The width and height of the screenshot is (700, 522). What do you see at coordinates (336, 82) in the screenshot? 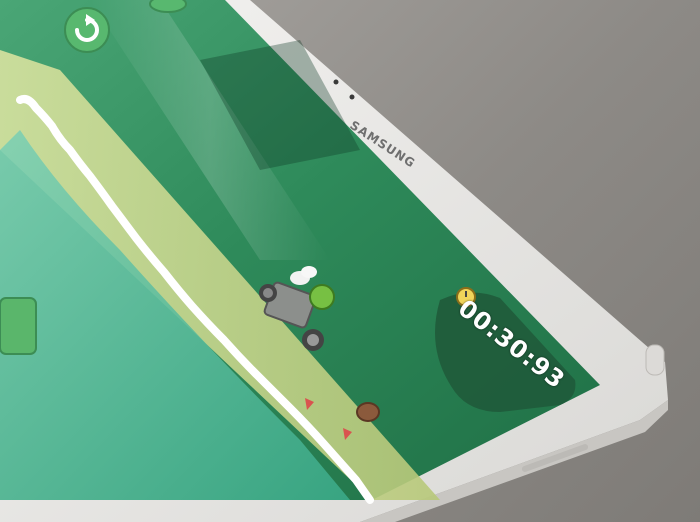
I see `camera-dot` at bounding box center [336, 82].